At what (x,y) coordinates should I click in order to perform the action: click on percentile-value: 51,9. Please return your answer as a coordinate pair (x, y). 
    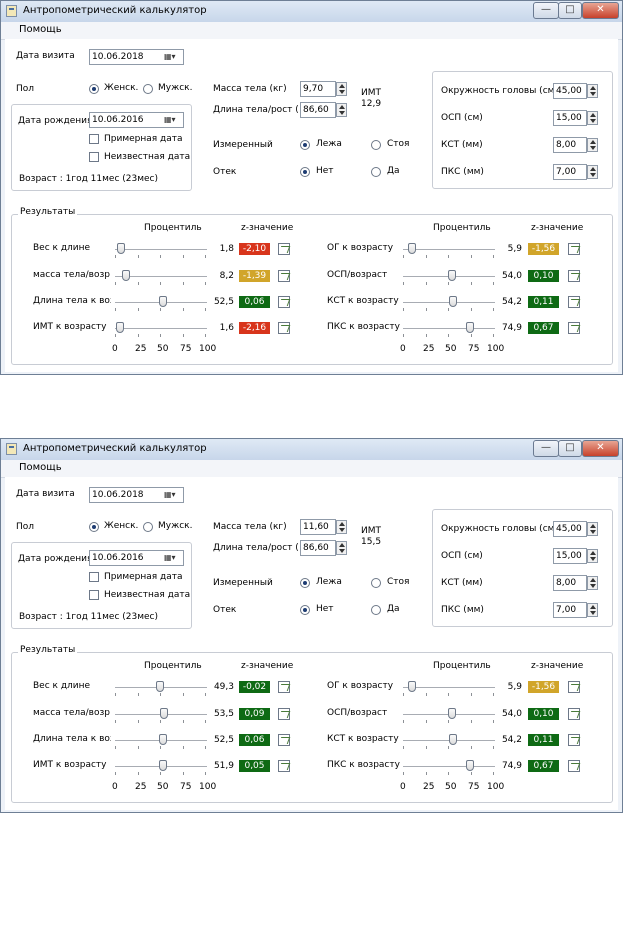
    Looking at the image, I should click on (223, 766).